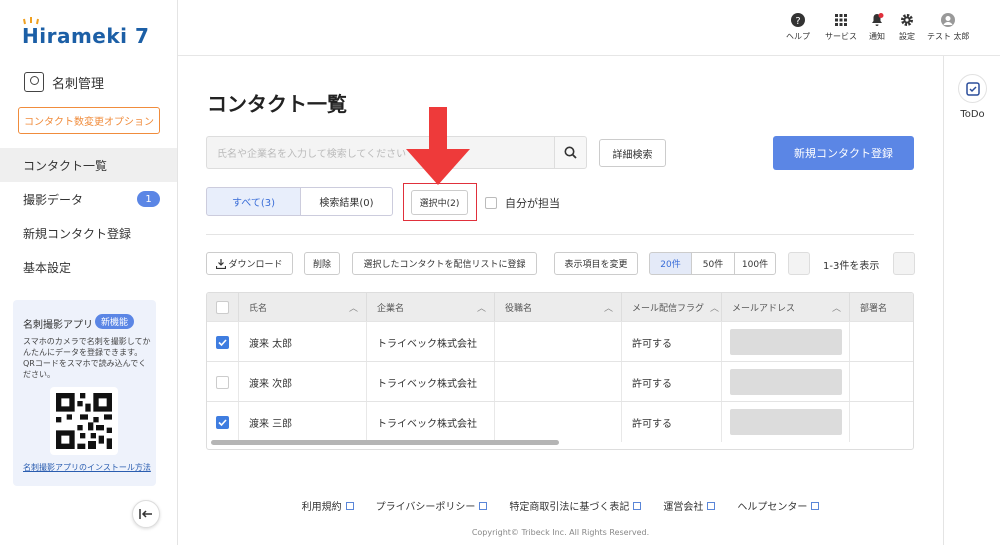 This screenshot has width=1000, height=545. I want to click on gear-icon, so click(907, 20).